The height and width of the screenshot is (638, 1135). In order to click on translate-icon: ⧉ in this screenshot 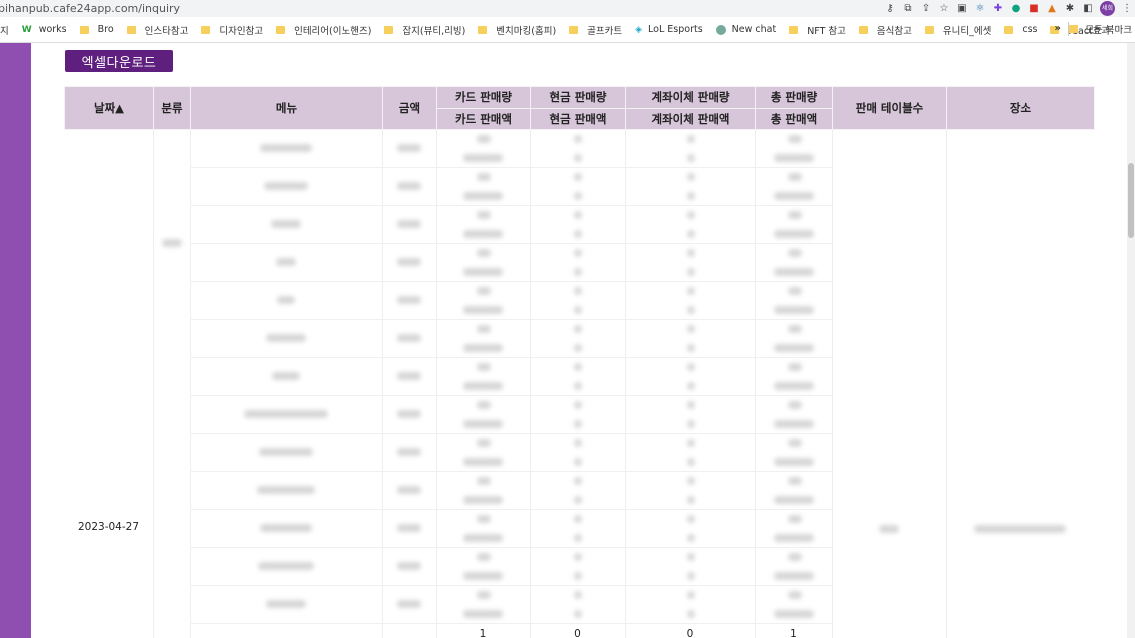, I will do `click(908, 9)`.